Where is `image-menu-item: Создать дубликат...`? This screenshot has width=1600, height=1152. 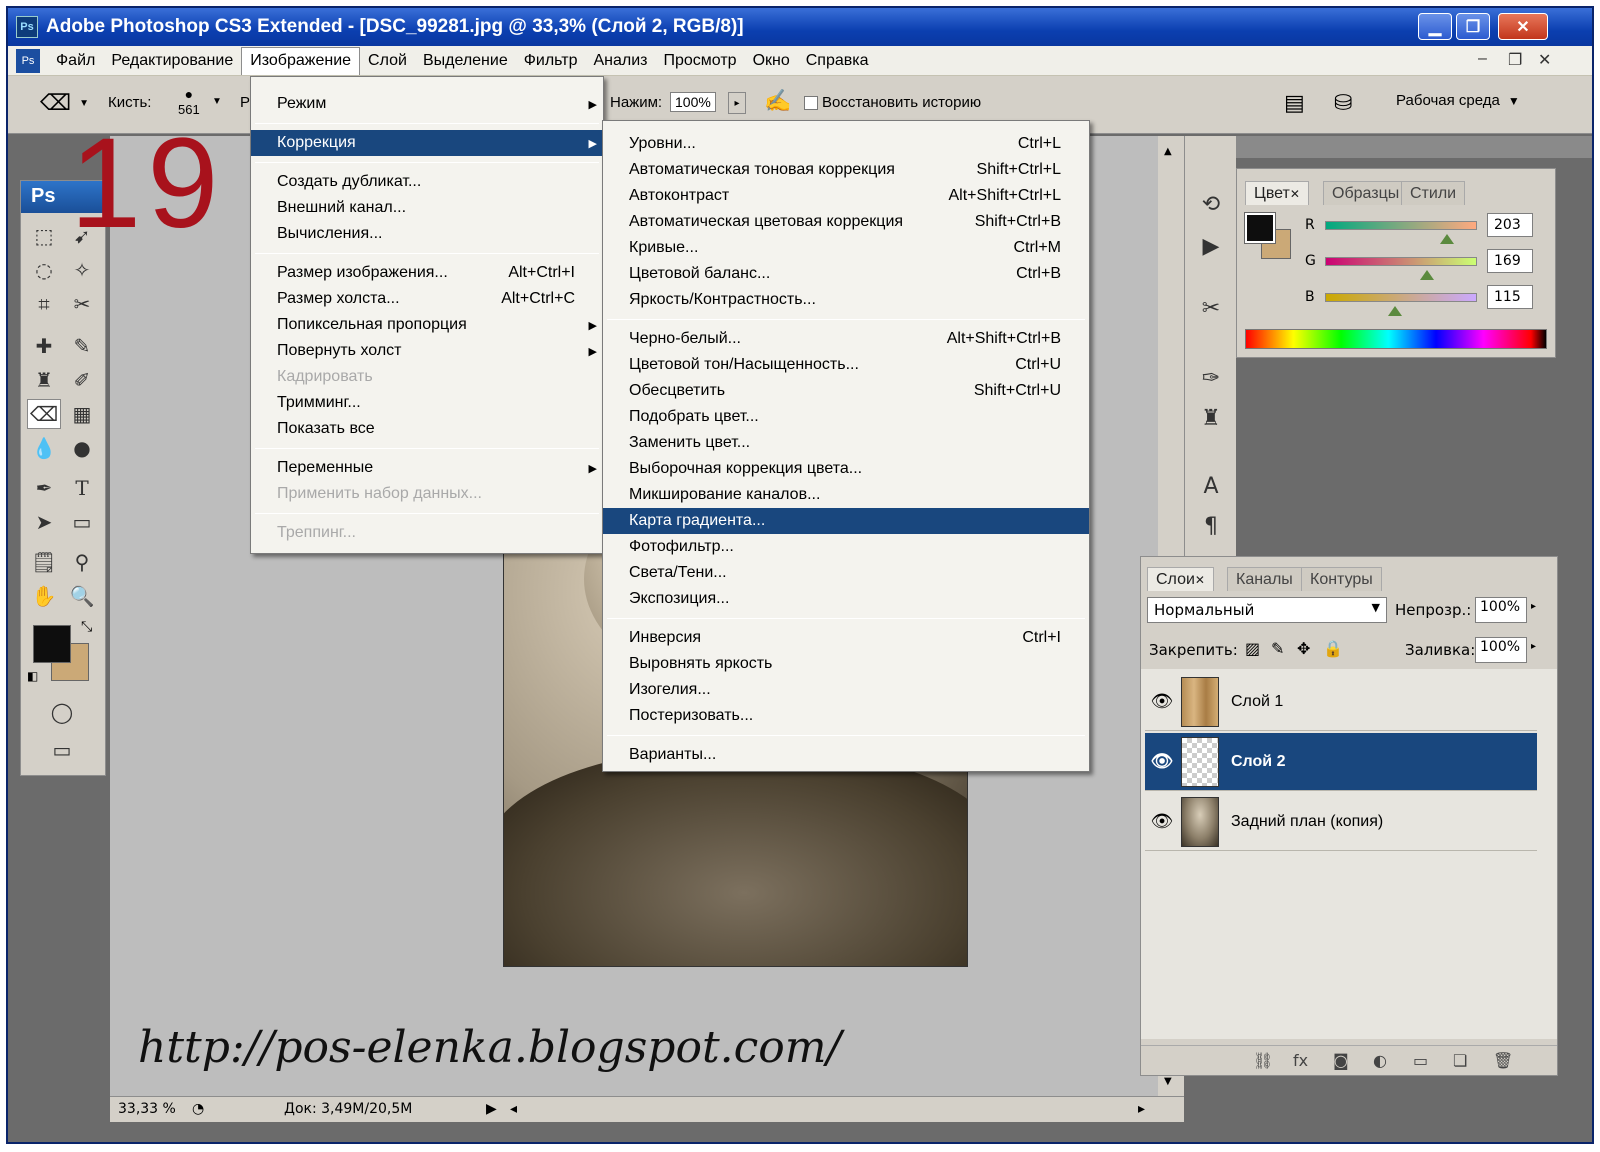
image-menu-item: Создать дубликат... is located at coordinates (427, 182).